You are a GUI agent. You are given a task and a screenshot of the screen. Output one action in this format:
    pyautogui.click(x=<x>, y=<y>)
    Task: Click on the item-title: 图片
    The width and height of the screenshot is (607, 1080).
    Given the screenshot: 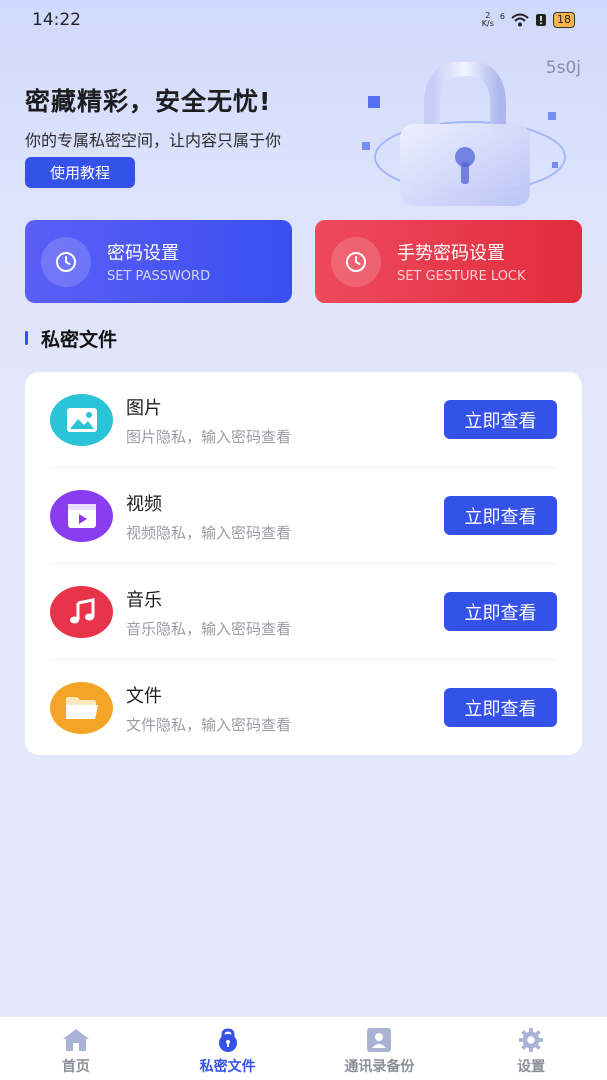 What is the action you would take?
    pyautogui.click(x=144, y=408)
    